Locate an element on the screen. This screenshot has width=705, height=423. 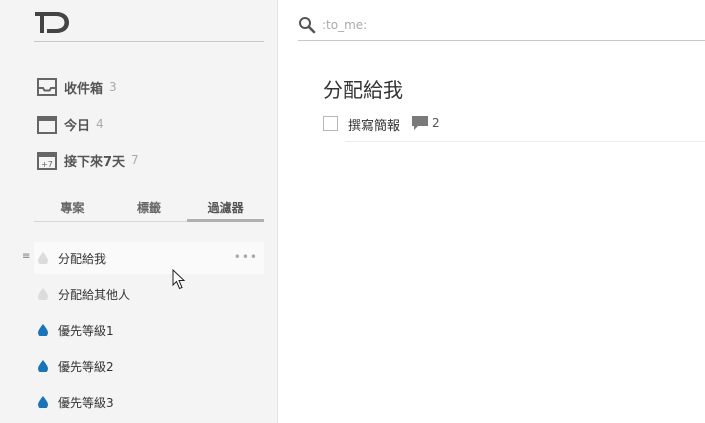
sidebar-tabs: 專案 標籤 過濾器 is located at coordinates (149, 210).